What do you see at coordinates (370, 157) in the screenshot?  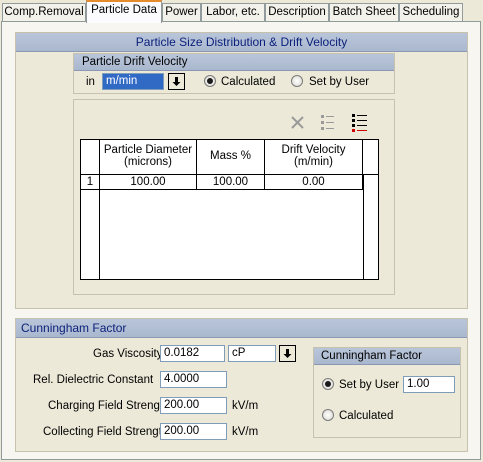 I see `header-filler` at bounding box center [370, 157].